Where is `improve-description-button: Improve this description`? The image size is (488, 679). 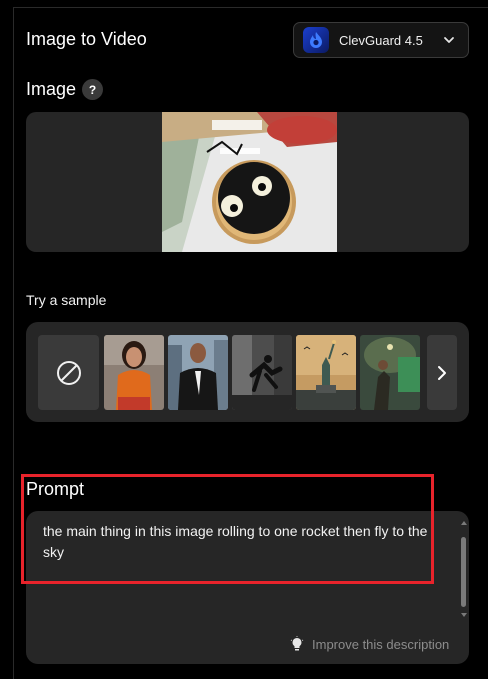 improve-description-button: Improve this description is located at coordinates (369, 644).